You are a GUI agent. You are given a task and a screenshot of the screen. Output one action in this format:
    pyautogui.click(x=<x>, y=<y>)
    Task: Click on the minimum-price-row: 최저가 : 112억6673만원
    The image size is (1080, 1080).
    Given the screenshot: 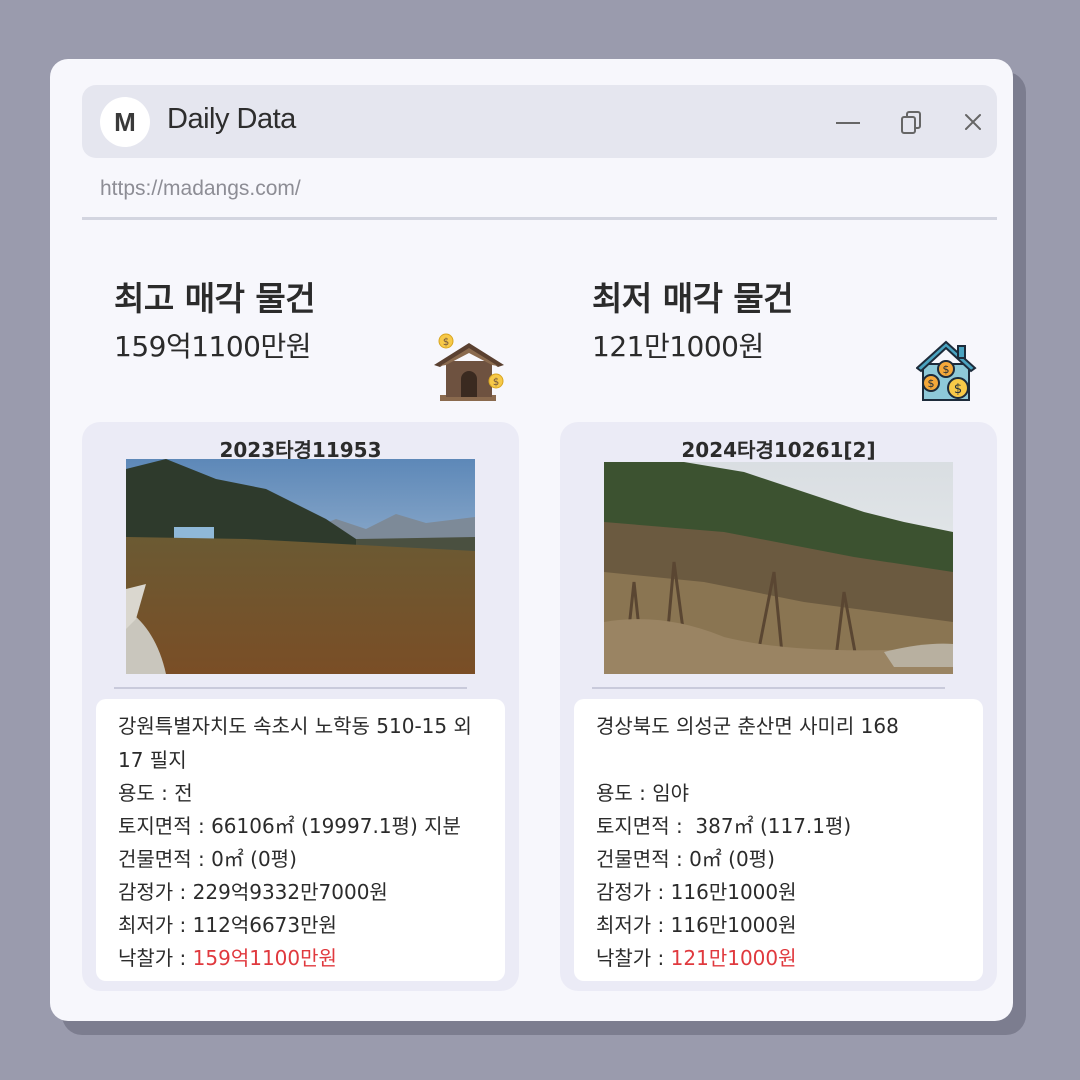 What is the action you would take?
    pyautogui.click(x=227, y=925)
    